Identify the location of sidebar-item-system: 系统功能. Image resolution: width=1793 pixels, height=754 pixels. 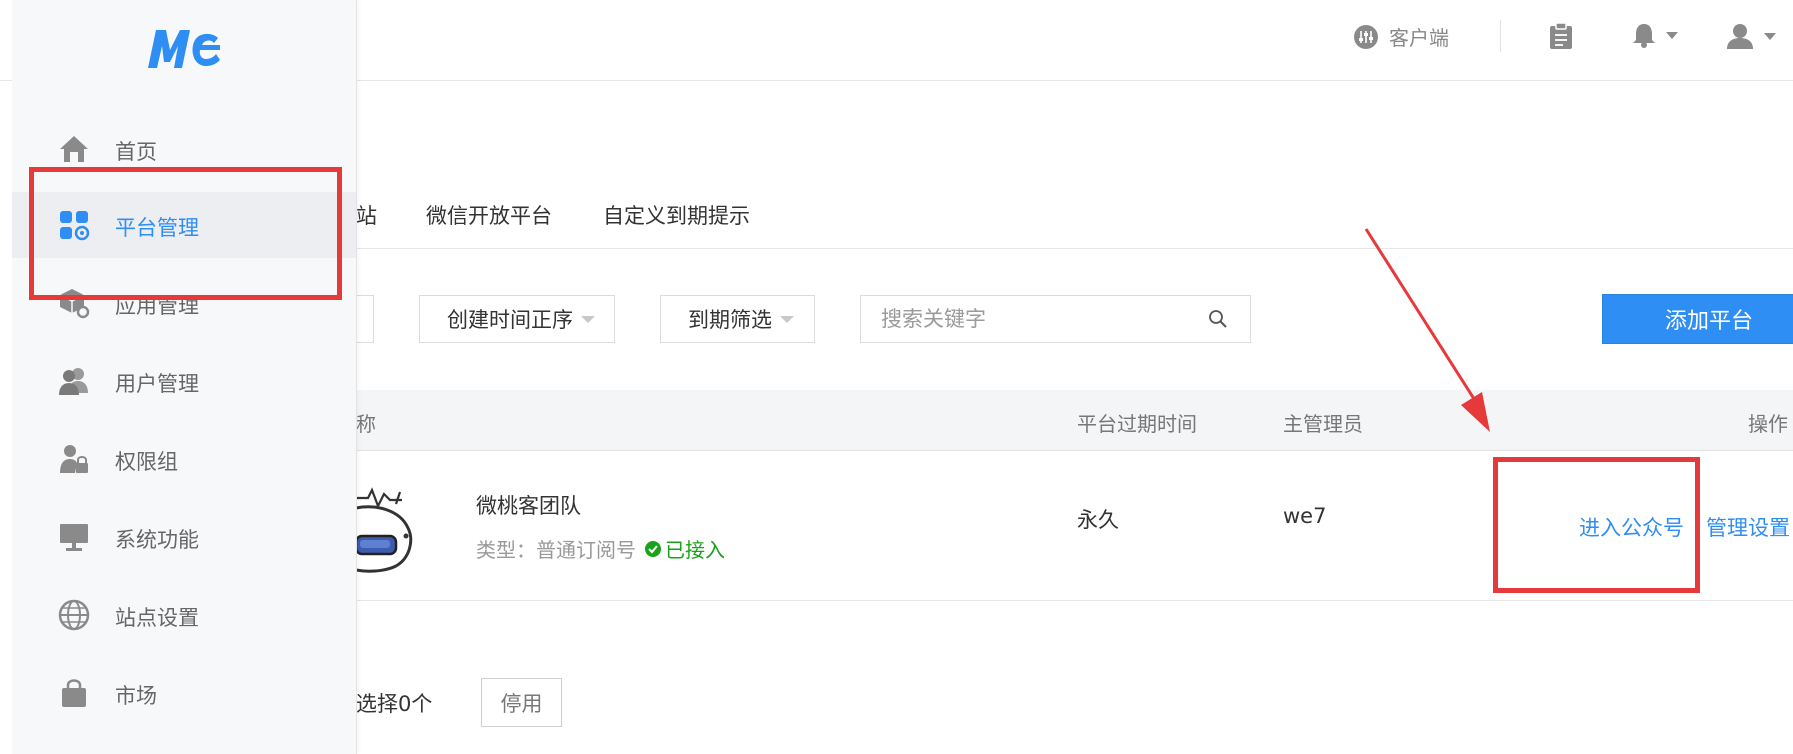
(184, 537).